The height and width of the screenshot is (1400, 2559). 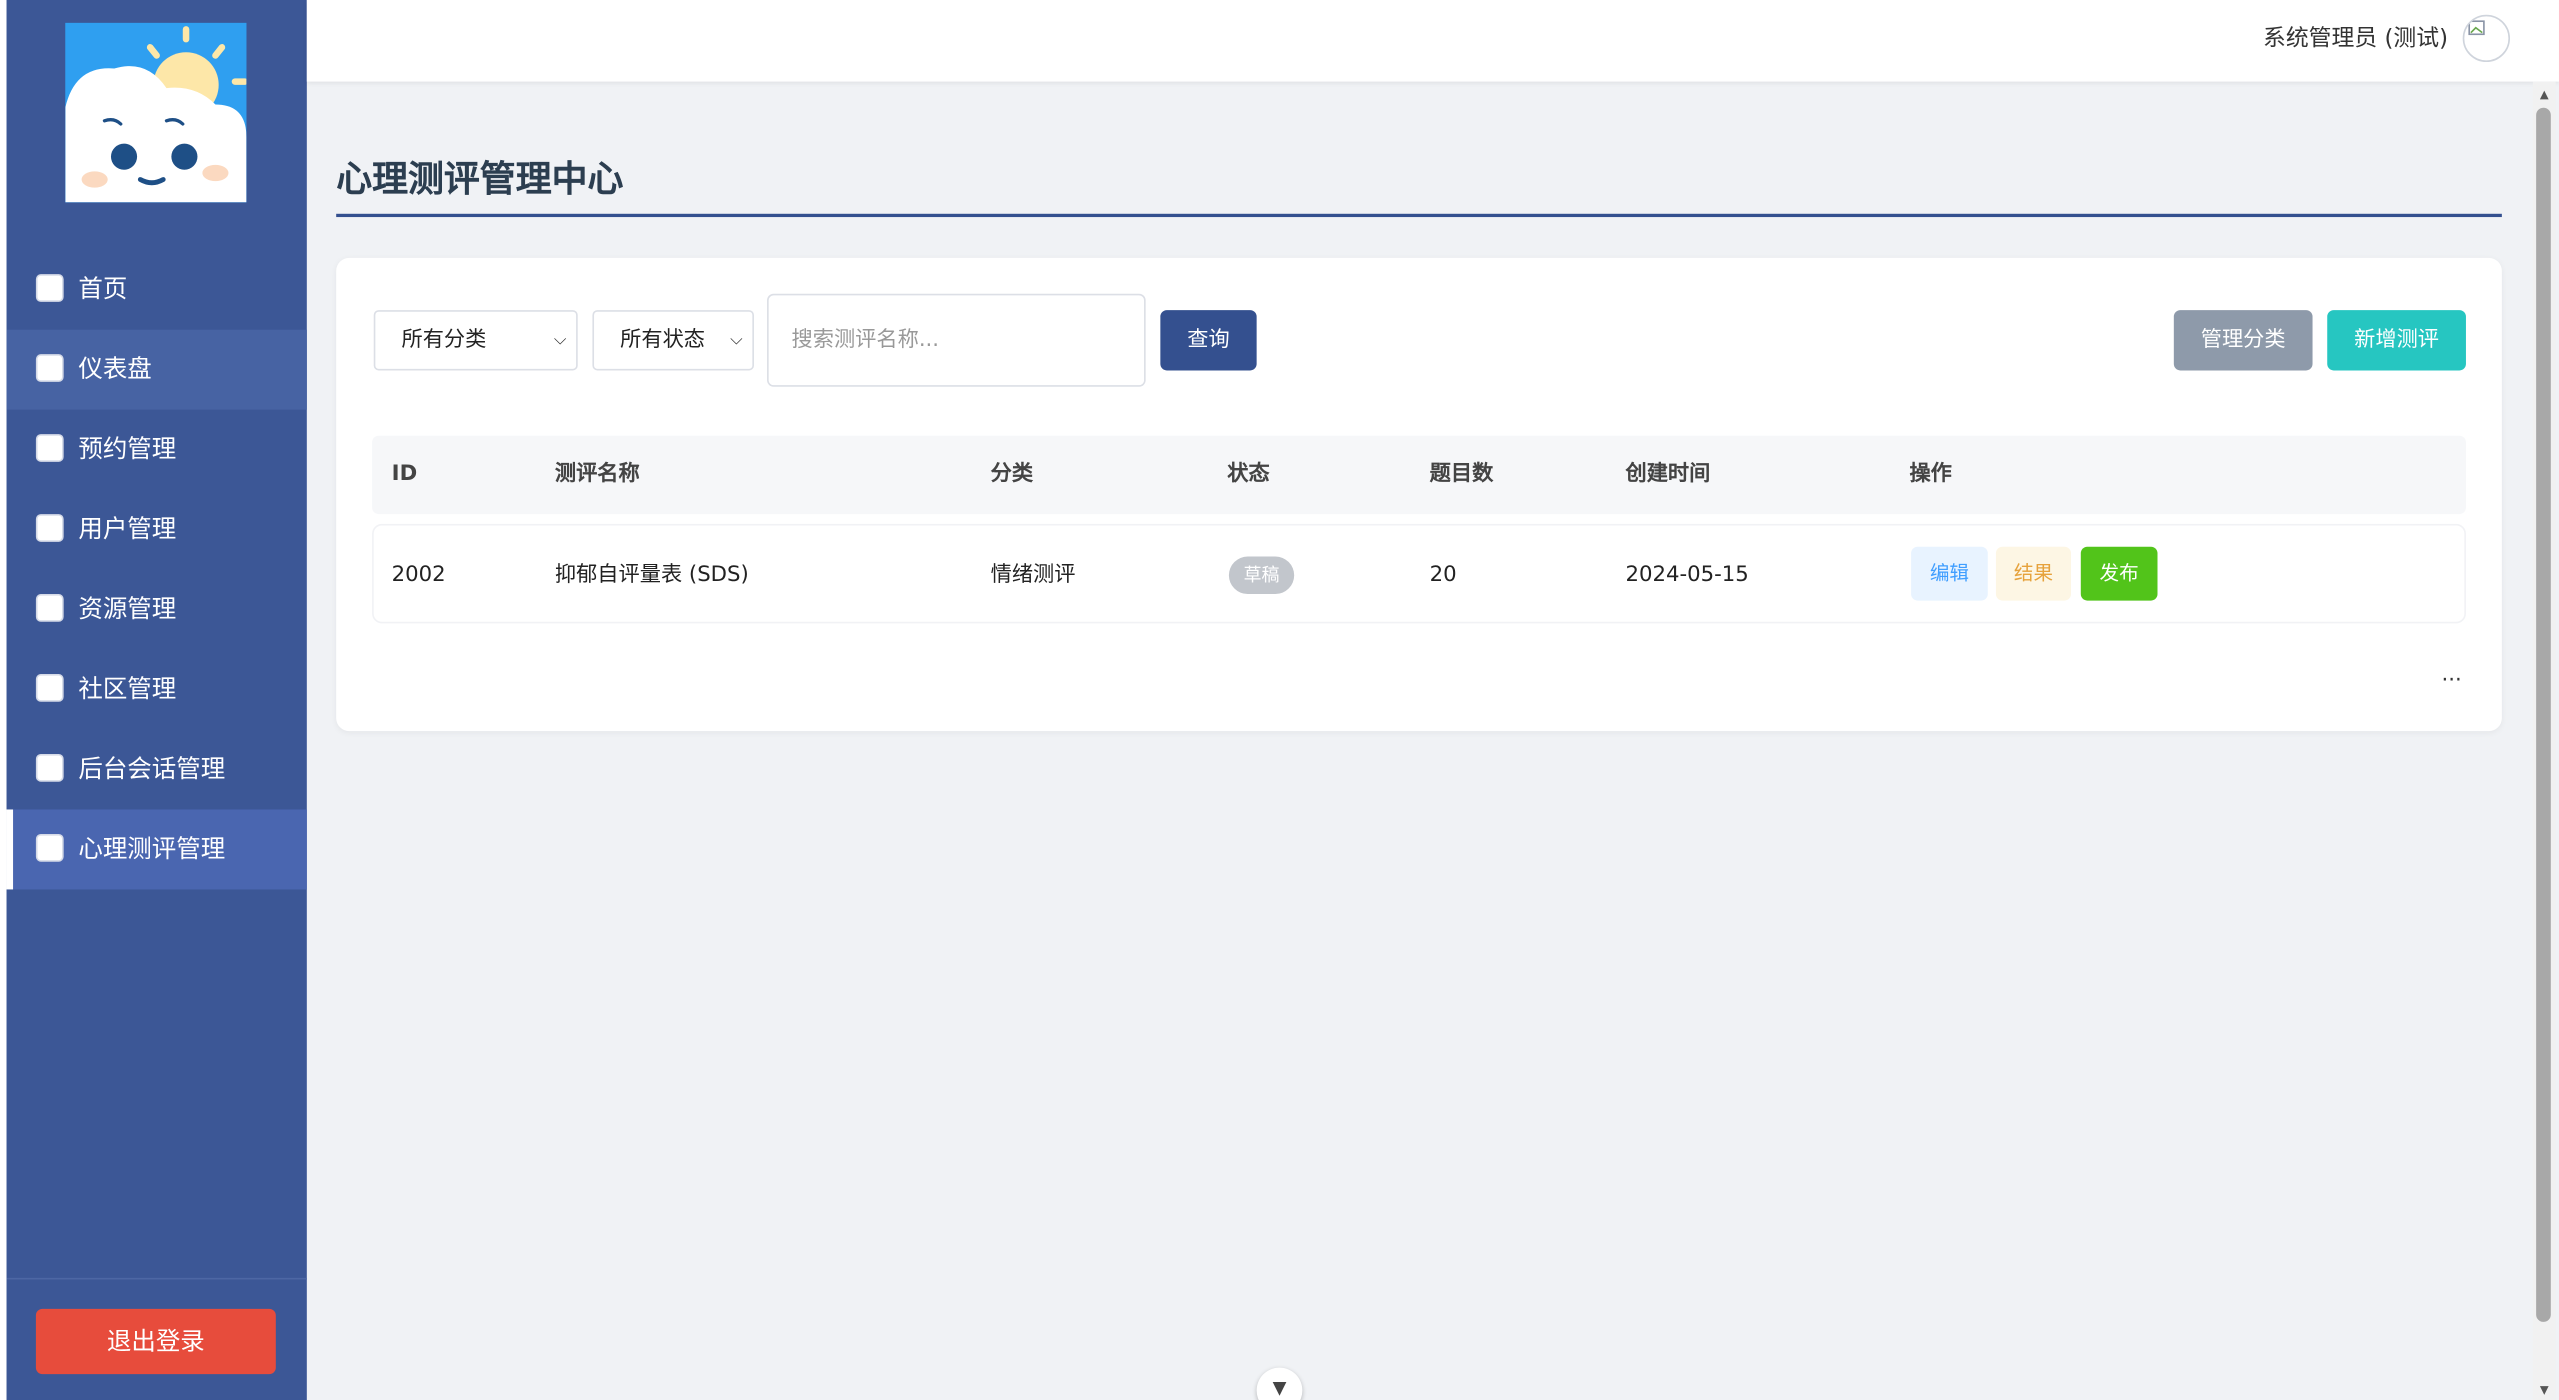 I want to click on logout-button: 退出登录, so click(x=155, y=1341).